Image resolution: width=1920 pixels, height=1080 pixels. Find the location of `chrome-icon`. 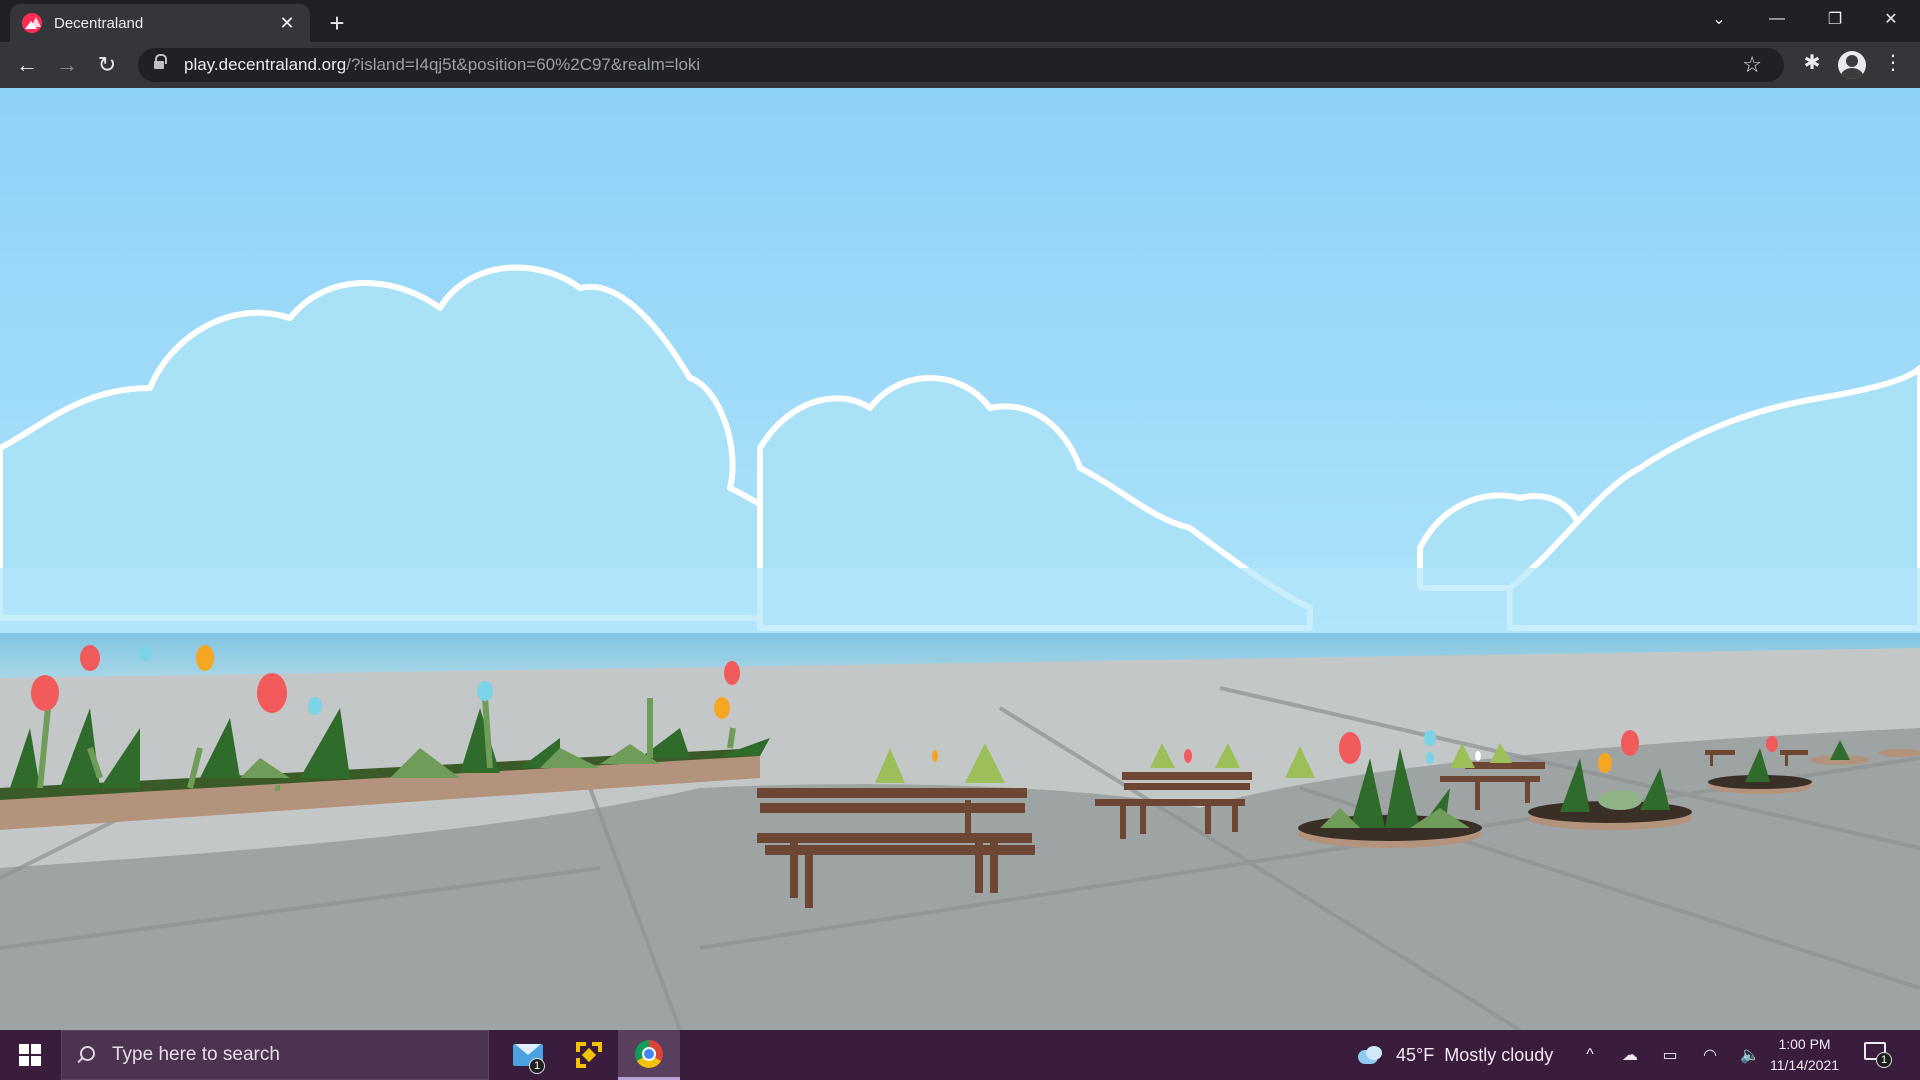

chrome-icon is located at coordinates (649, 1053).